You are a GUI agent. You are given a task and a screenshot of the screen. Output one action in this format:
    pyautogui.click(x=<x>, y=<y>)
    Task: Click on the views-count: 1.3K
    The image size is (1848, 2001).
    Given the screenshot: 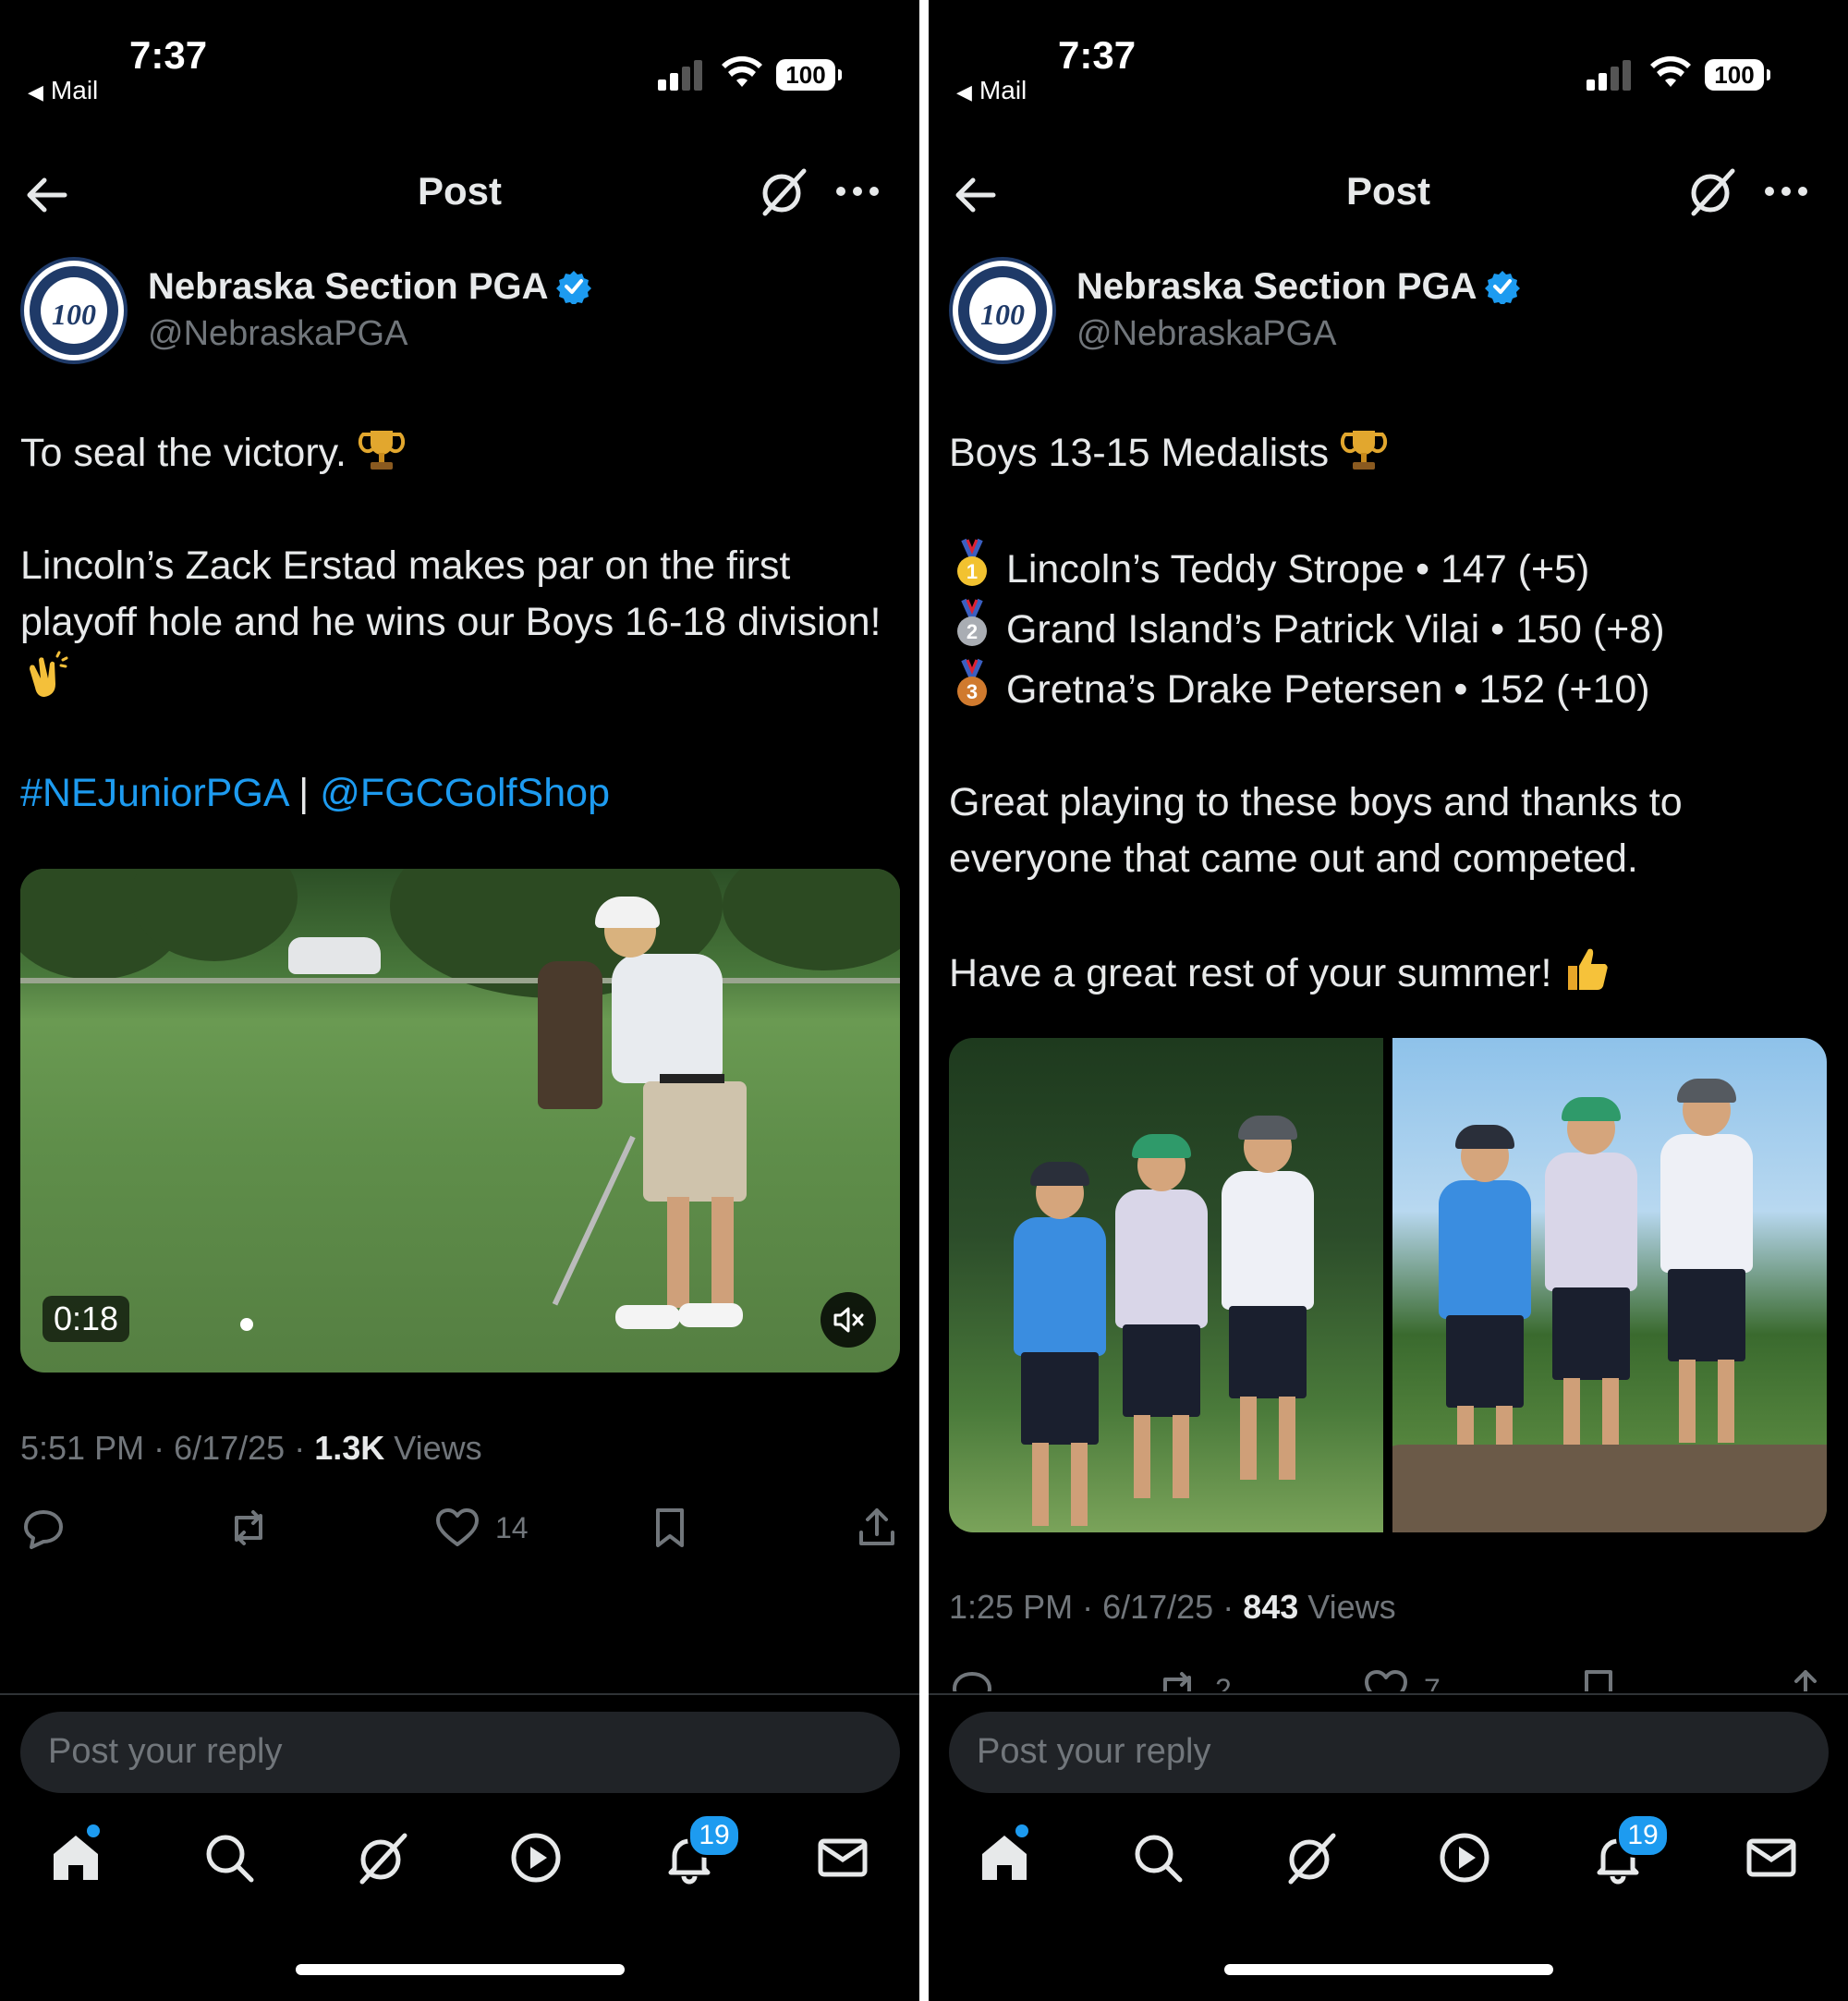 What is the action you would take?
    pyautogui.click(x=349, y=1448)
    